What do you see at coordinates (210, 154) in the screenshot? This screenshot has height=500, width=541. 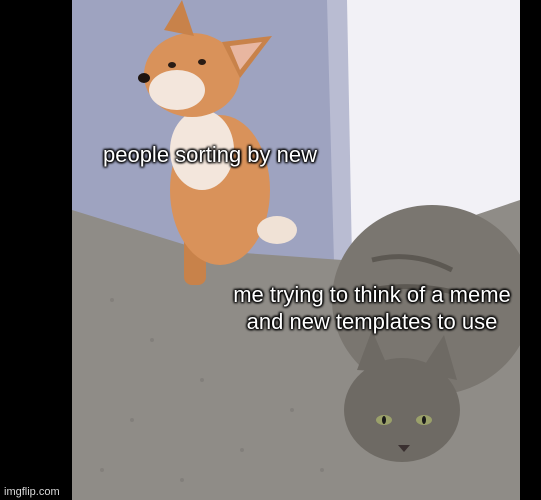 I see `top-caption: people sorting by new` at bounding box center [210, 154].